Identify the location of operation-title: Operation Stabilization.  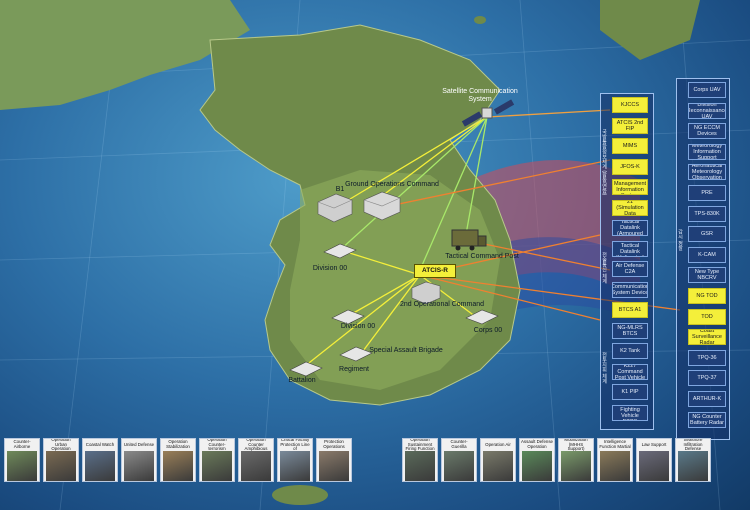
(178, 444).